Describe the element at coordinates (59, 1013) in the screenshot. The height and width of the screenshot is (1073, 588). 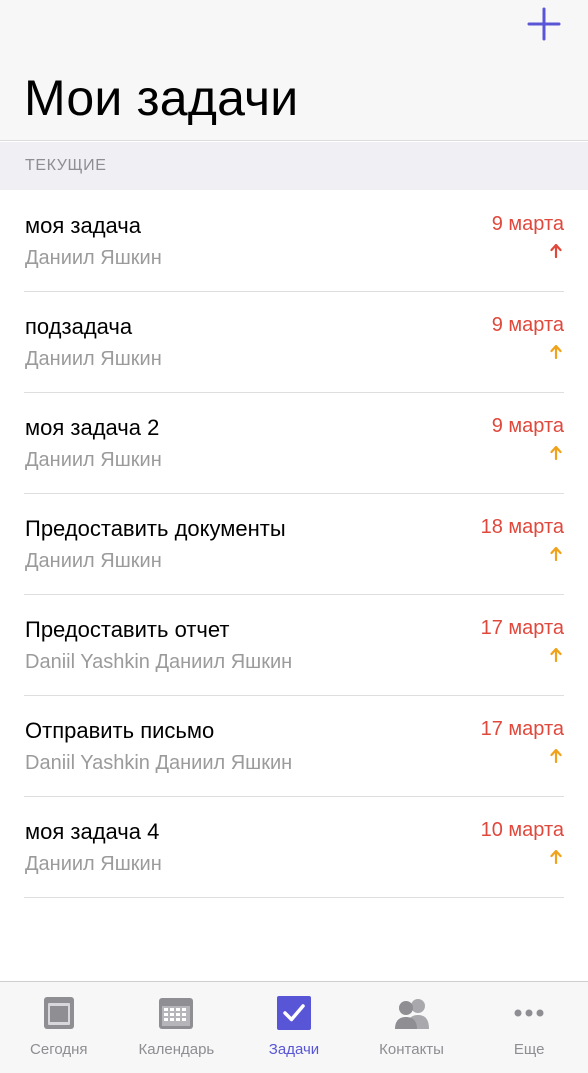
I see `today-icon` at that location.